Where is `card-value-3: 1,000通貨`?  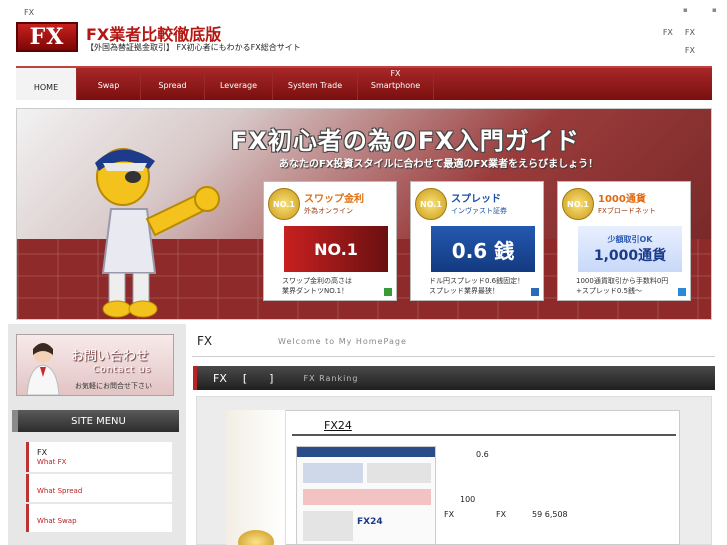
card-value-3: 1,000通貨 is located at coordinates (630, 255).